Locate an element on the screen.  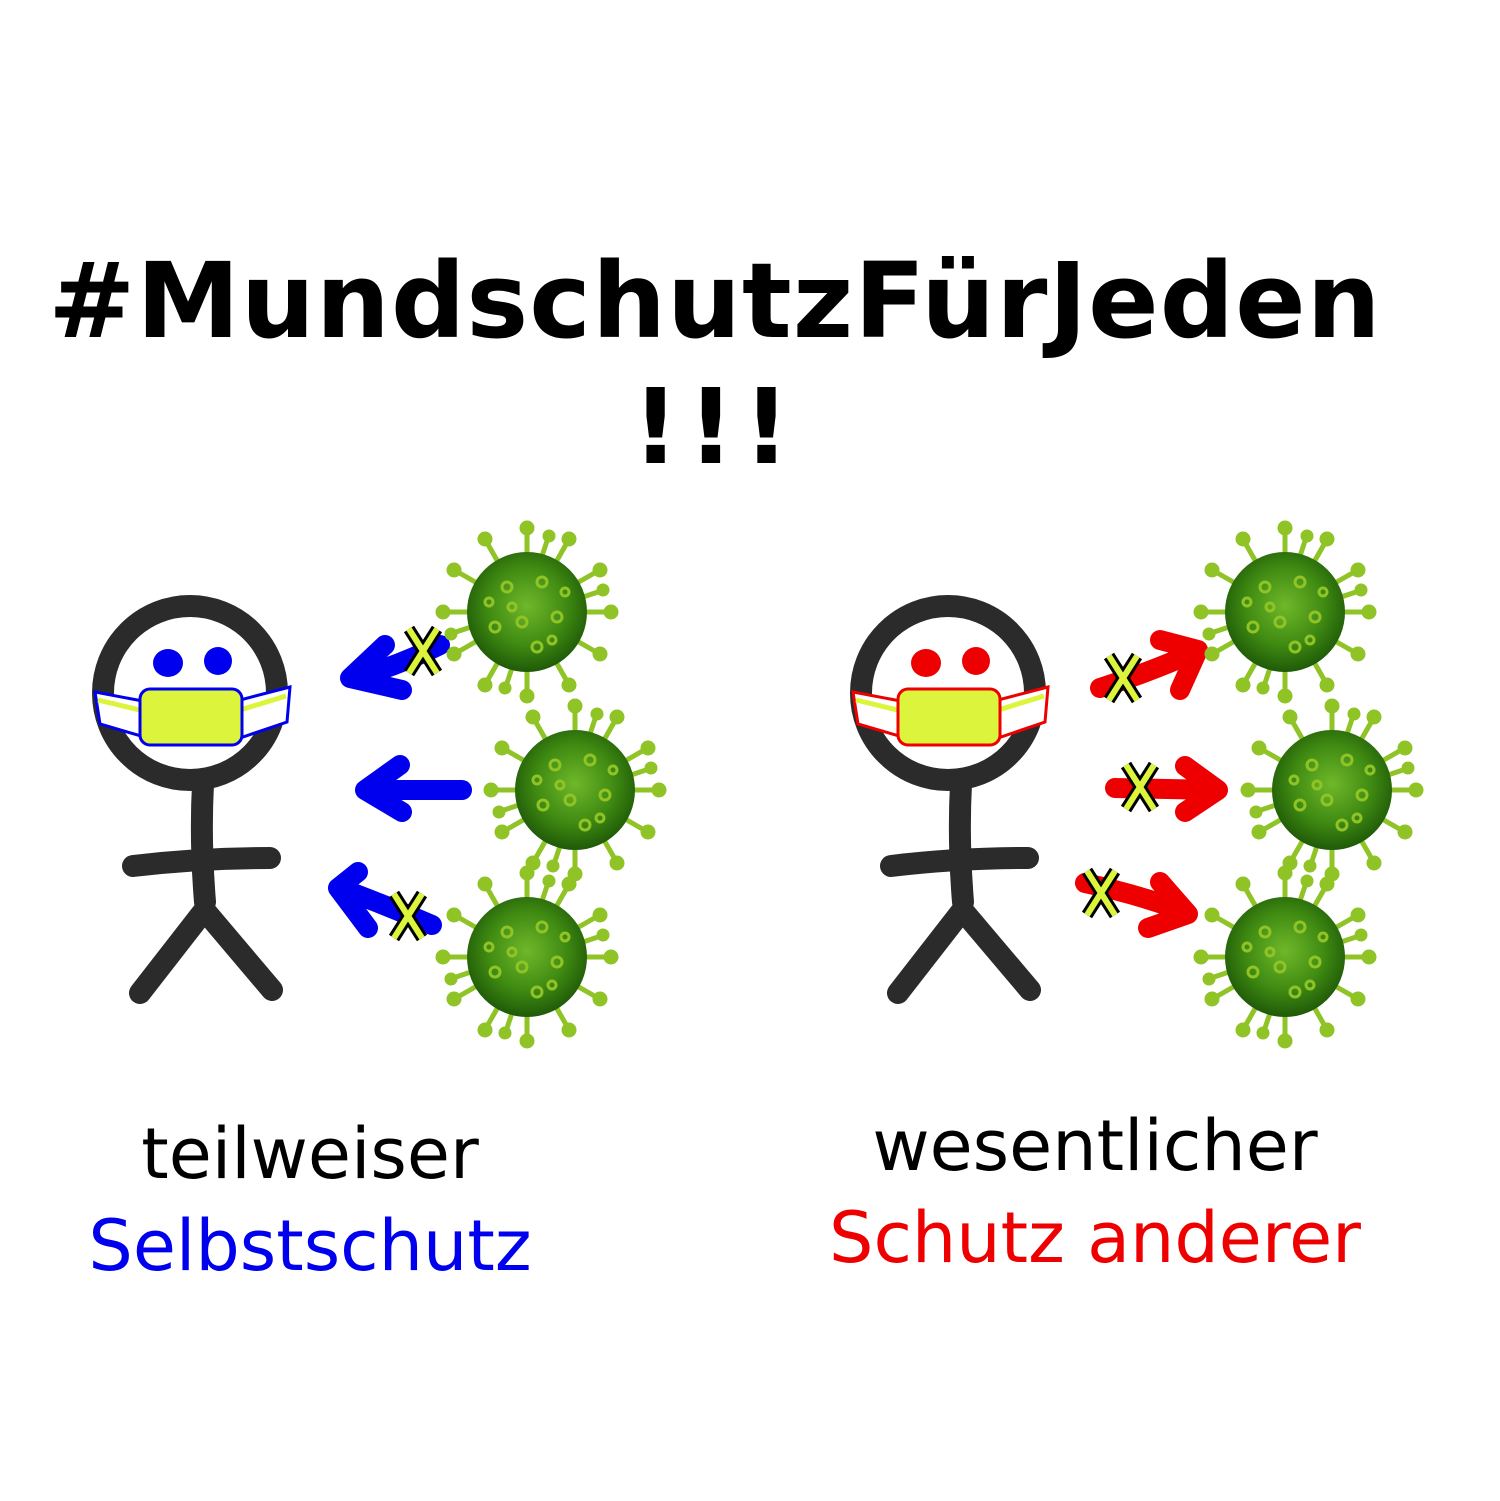
caption-right-line2: Schutz anderer is located at coordinates (1095, 1238).